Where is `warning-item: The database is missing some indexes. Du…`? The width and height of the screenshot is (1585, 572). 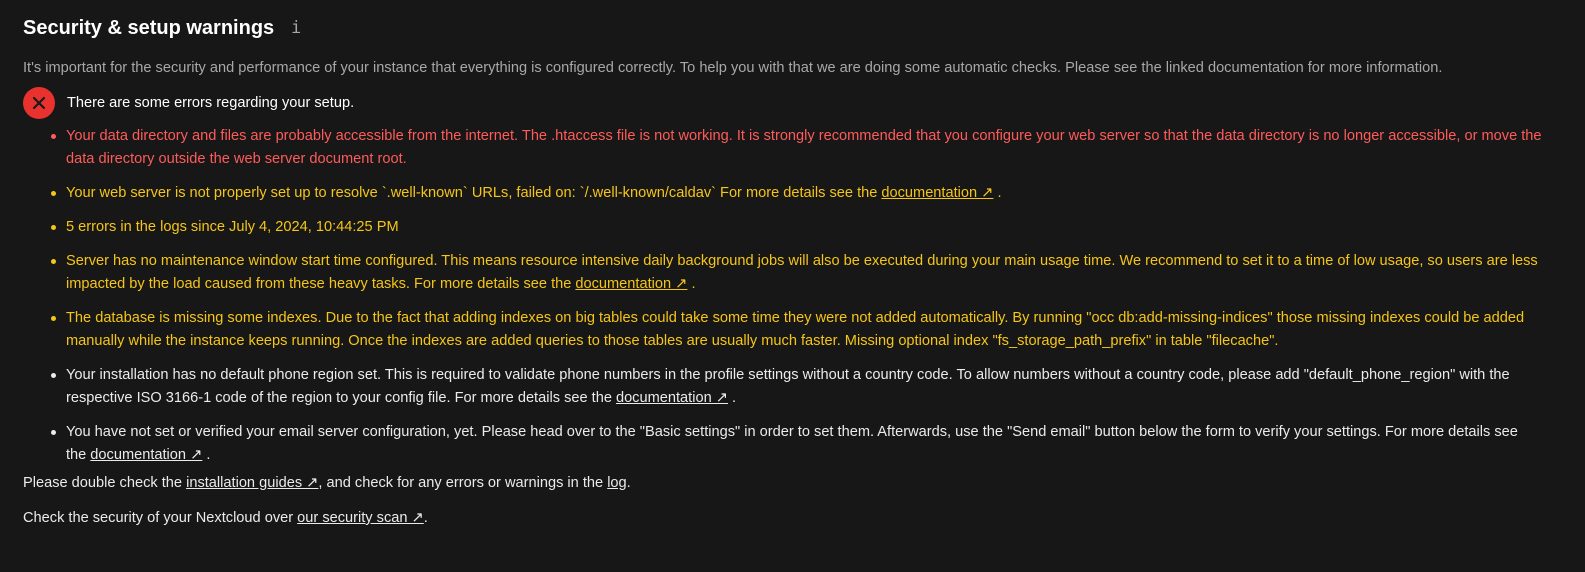 warning-item: The database is missing some indexes. Du… is located at coordinates (803, 330).